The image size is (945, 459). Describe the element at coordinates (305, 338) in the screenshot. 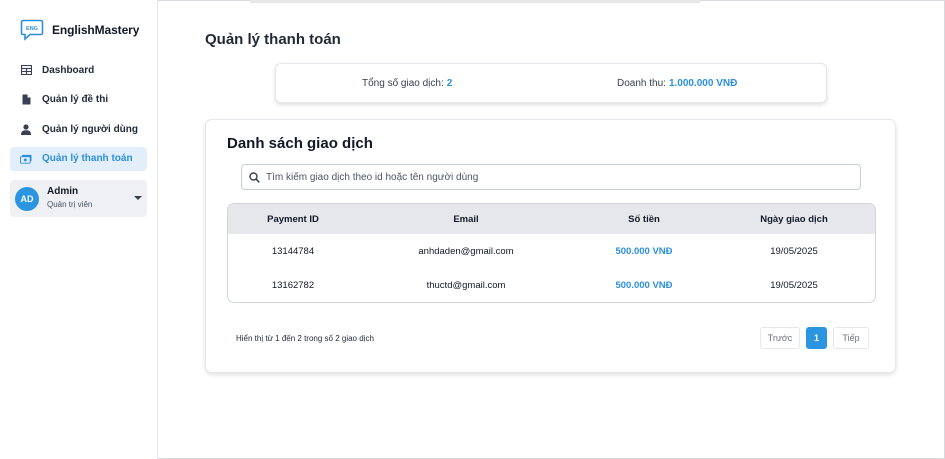

I see `pagination-info: Hiển thị từ 1 đến 2 trong số 2 giao dịch` at that location.